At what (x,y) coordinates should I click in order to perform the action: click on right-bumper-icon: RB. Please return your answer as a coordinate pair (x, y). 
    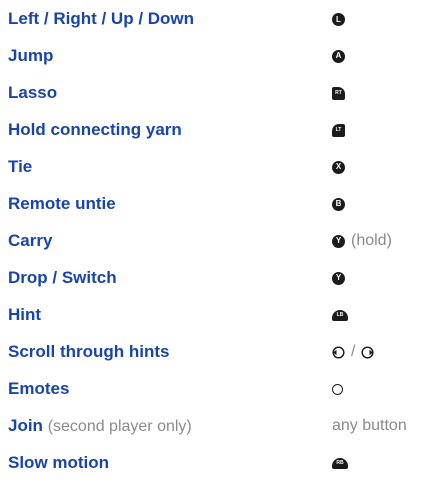
    Looking at the image, I should click on (340, 463).